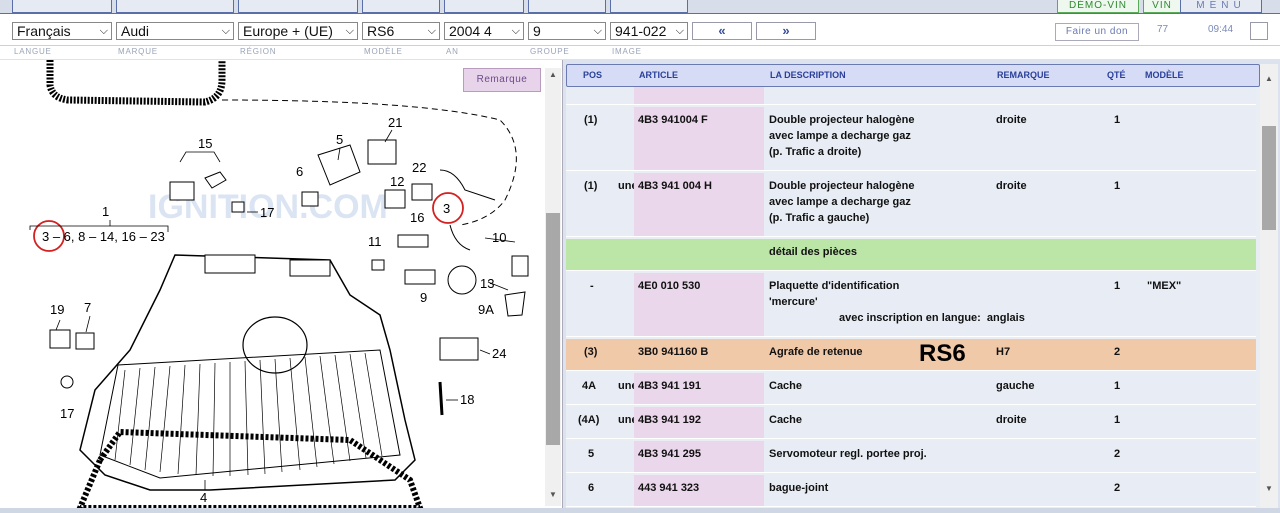 The image size is (1280, 513). I want to click on col-remarque: REMARQUE, so click(1023, 75).